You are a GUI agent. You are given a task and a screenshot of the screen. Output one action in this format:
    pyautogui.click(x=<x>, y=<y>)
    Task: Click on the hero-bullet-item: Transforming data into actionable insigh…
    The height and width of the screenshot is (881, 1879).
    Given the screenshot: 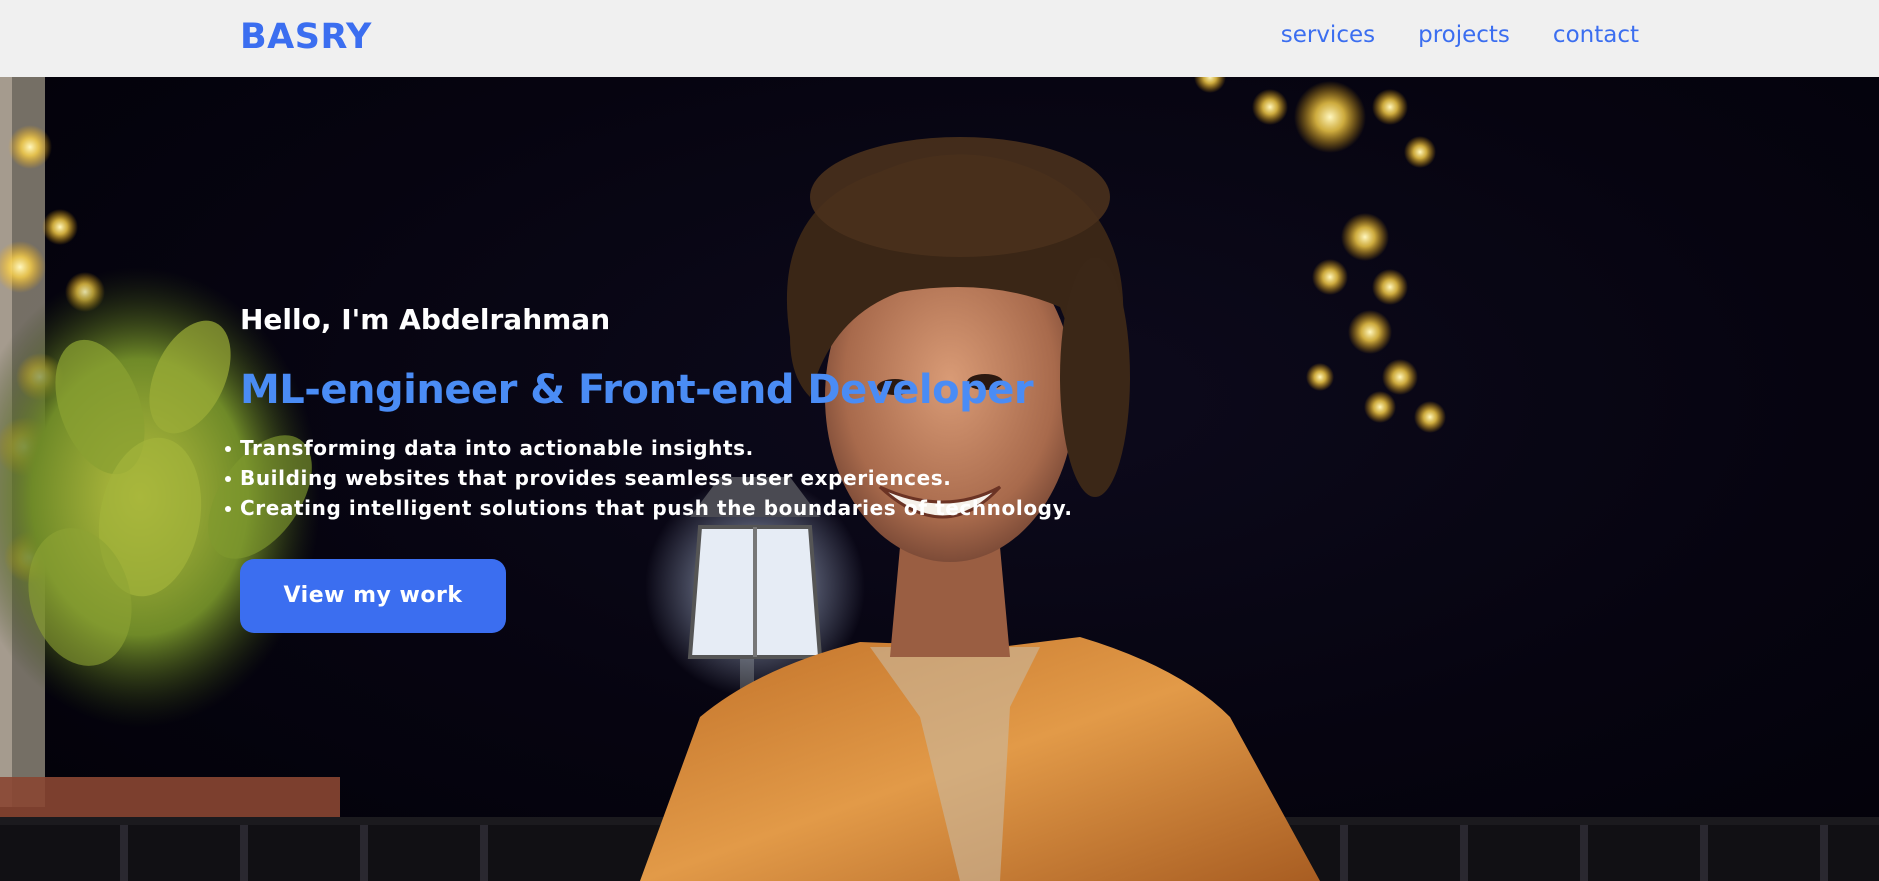 What is the action you would take?
    pyautogui.click(x=649, y=448)
    